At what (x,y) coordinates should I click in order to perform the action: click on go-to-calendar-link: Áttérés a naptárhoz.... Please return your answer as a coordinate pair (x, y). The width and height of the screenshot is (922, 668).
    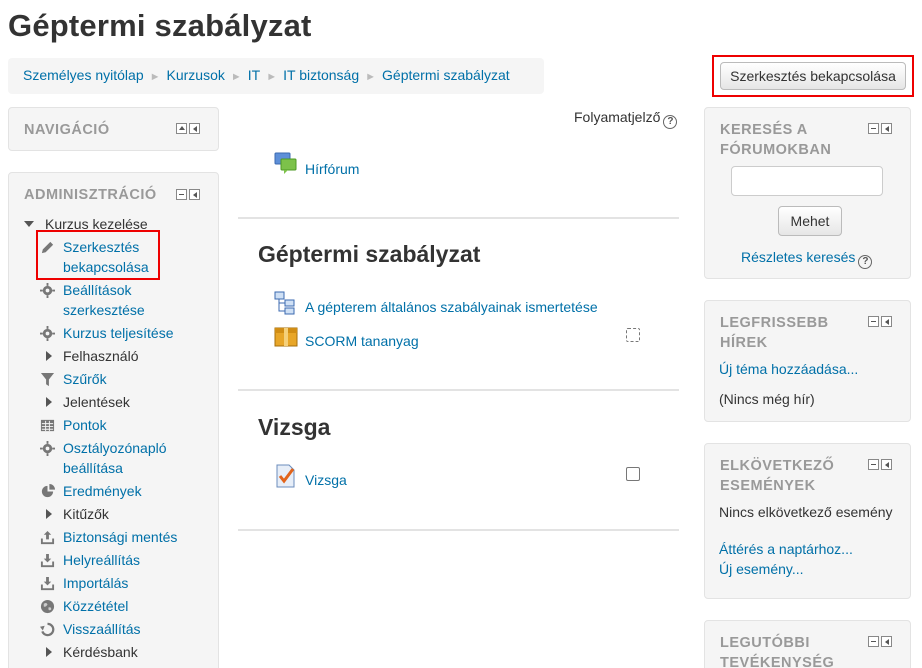
    Looking at the image, I should click on (786, 549).